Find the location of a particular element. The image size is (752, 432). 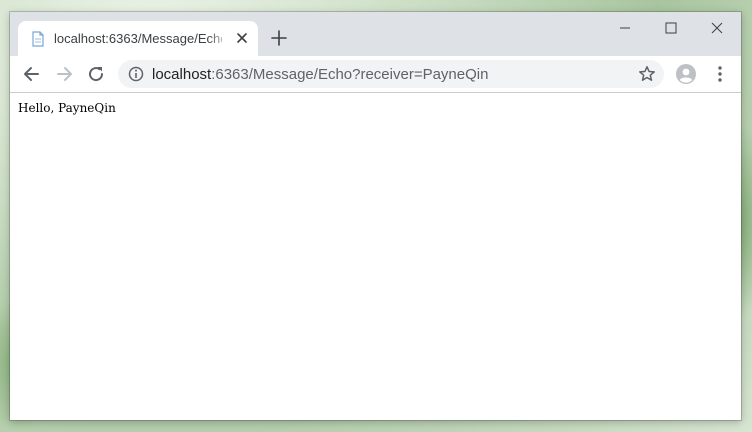

plus-icon is located at coordinates (279, 38).